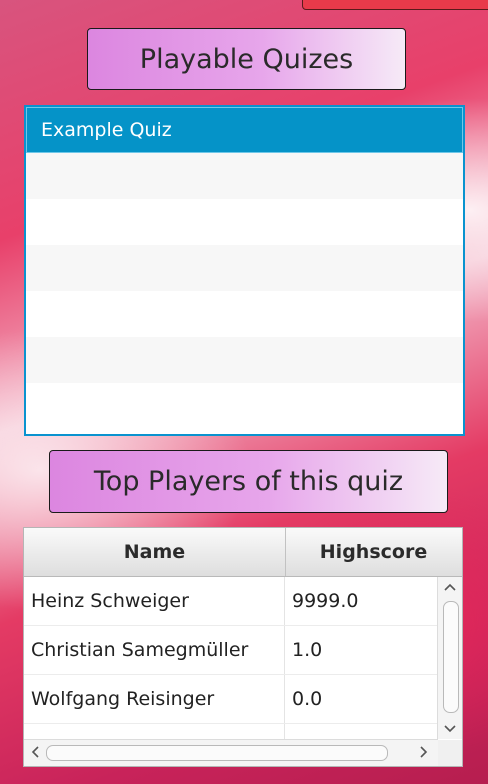  Describe the element at coordinates (450, 753) in the screenshot. I see `scrollbar-corner` at that location.